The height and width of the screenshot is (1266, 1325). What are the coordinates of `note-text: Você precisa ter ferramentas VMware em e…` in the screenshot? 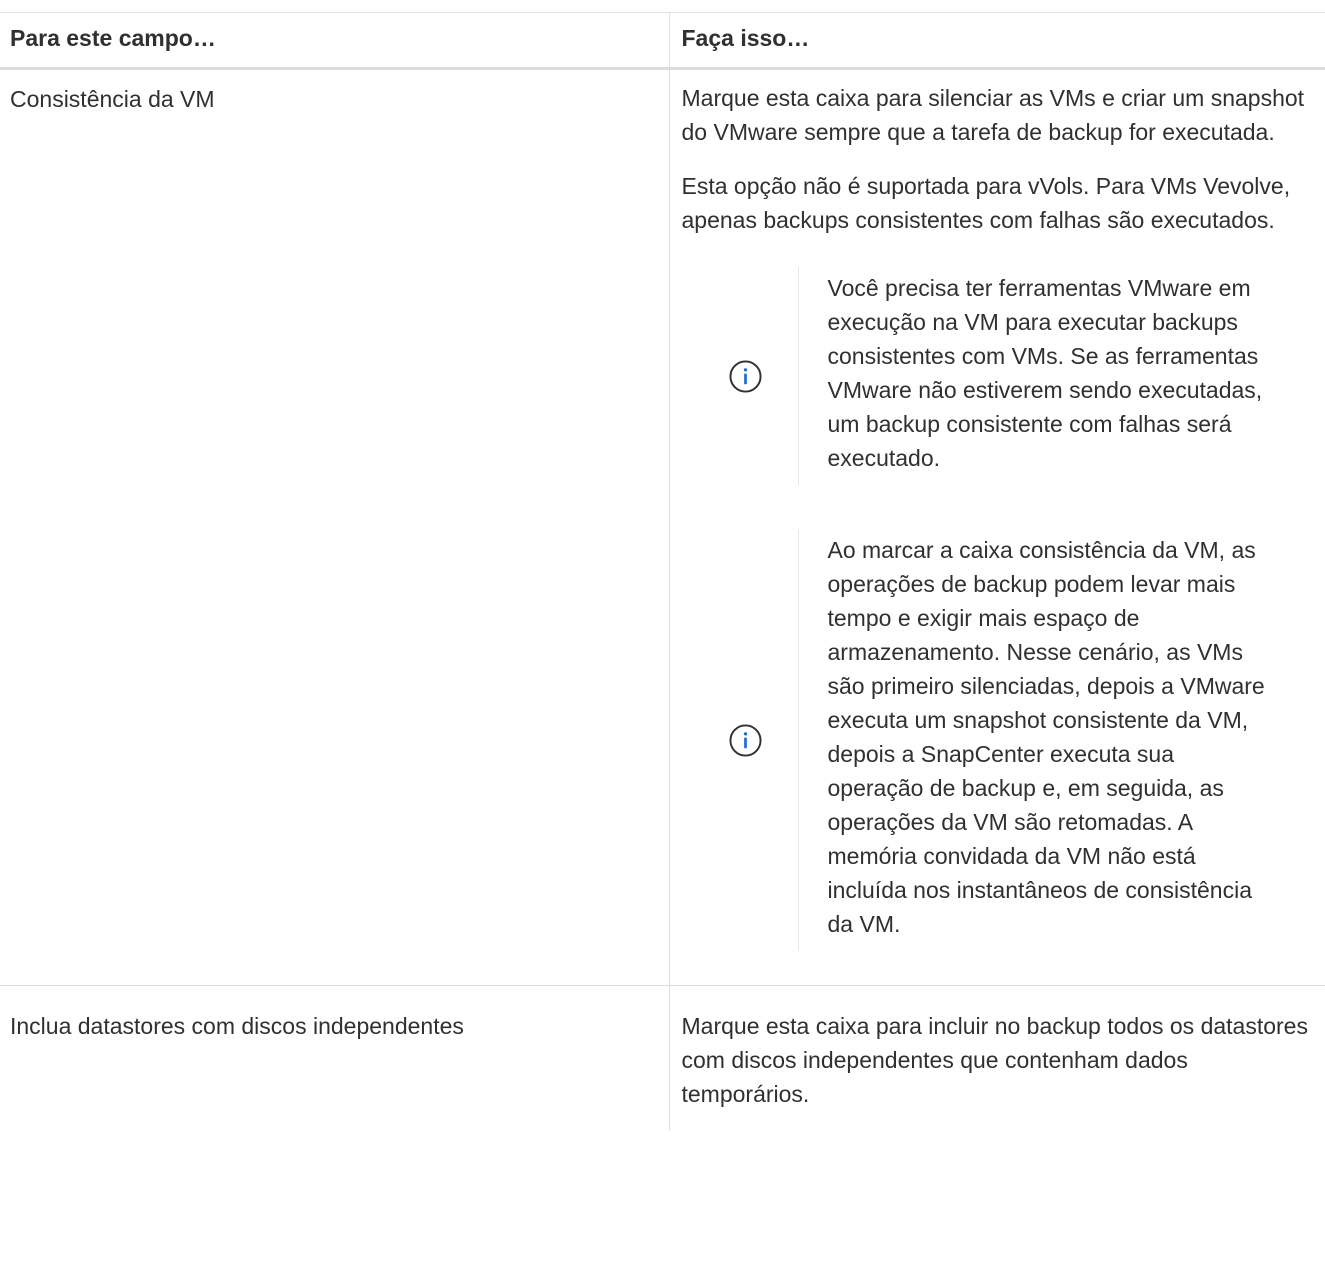 It's located at (1036, 376).